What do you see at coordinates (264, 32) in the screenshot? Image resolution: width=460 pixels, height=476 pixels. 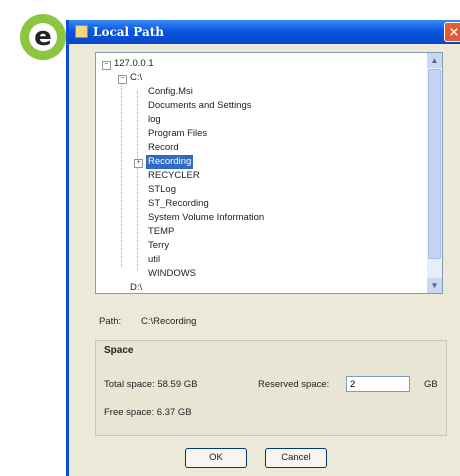 I see `title-bar: Local Path ×` at bounding box center [264, 32].